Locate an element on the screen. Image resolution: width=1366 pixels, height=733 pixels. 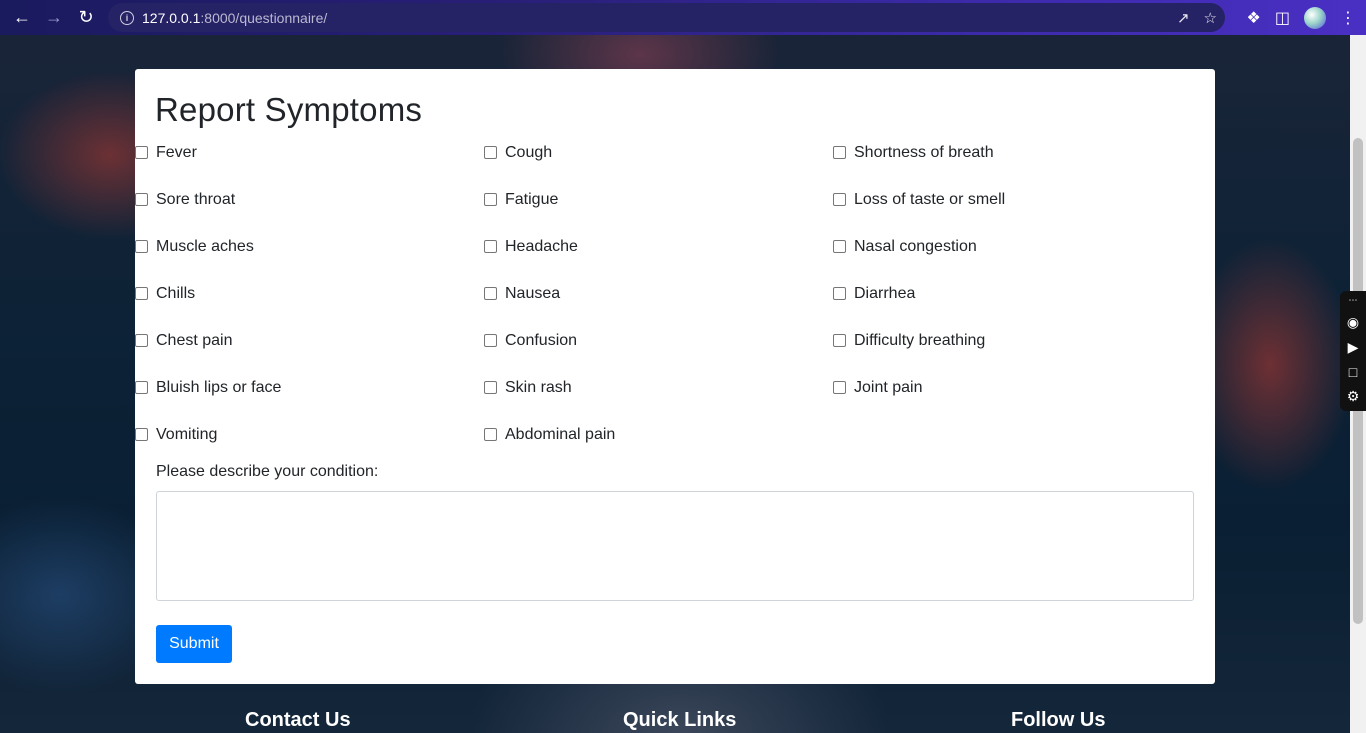
url-host: 127.0.0.1 is located at coordinates (171, 17).